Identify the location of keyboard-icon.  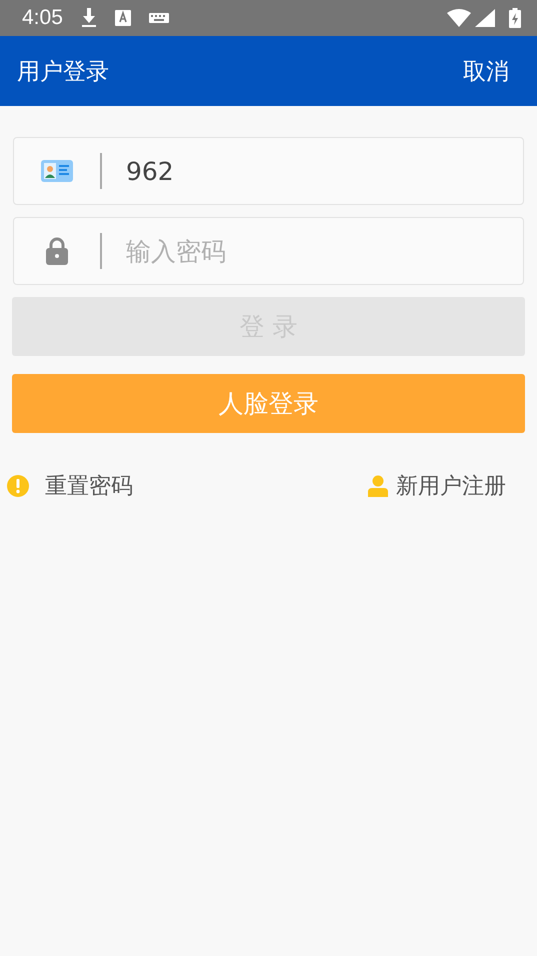
(158, 18).